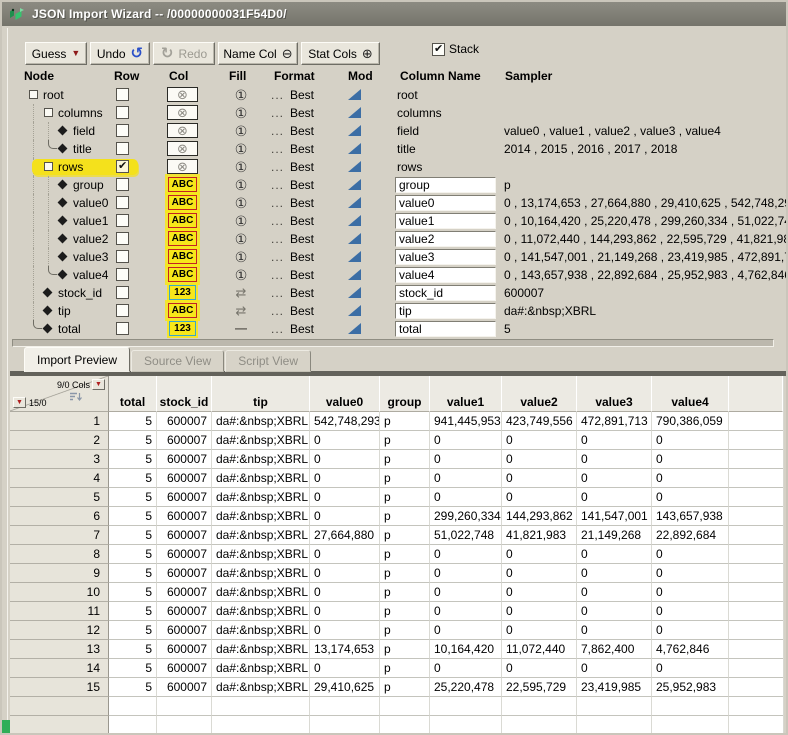 The height and width of the screenshot is (735, 788). What do you see at coordinates (77, 359) in the screenshot?
I see `tab-import-preview: Import Preview` at bounding box center [77, 359].